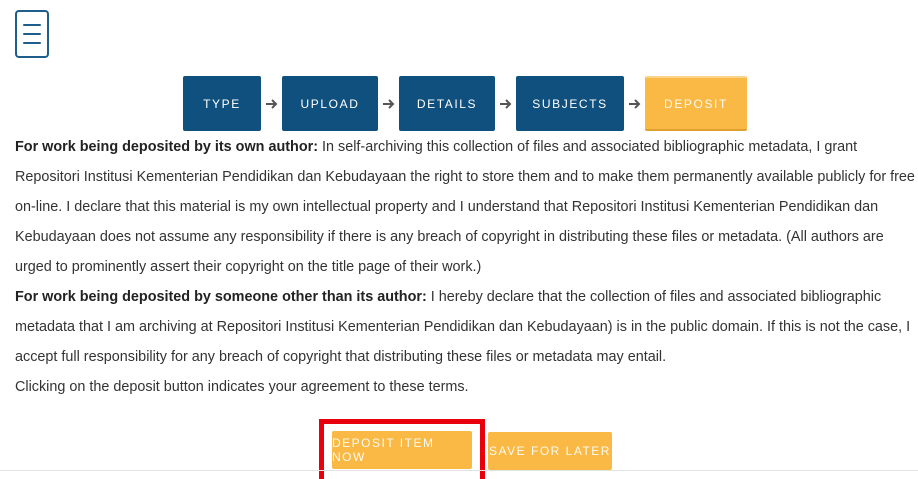  I want to click on step-details: DETAILS, so click(447, 103).